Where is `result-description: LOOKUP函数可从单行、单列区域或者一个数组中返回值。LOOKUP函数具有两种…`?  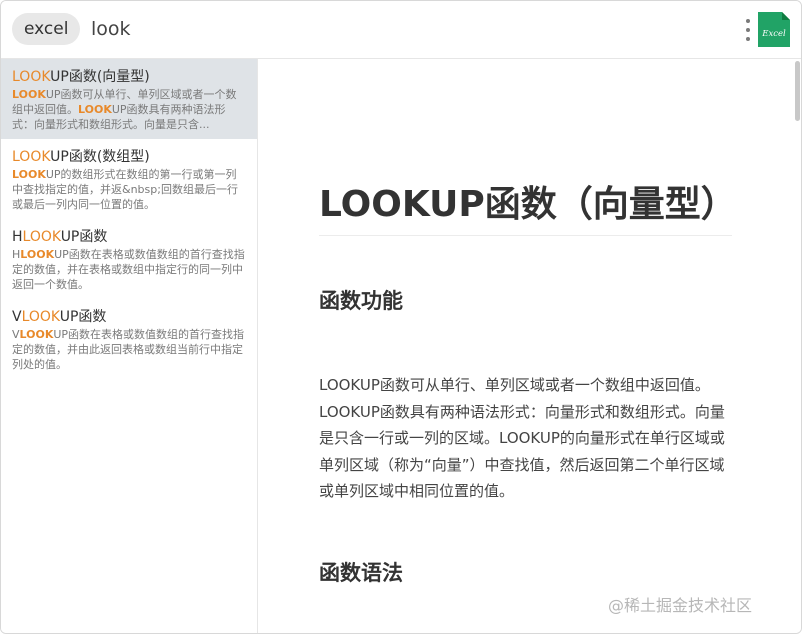
result-description: LOOKUP函数可从单行、单列区域或者一个数组中返回值。LOOKUP函数具有两种… is located at coordinates (124, 109).